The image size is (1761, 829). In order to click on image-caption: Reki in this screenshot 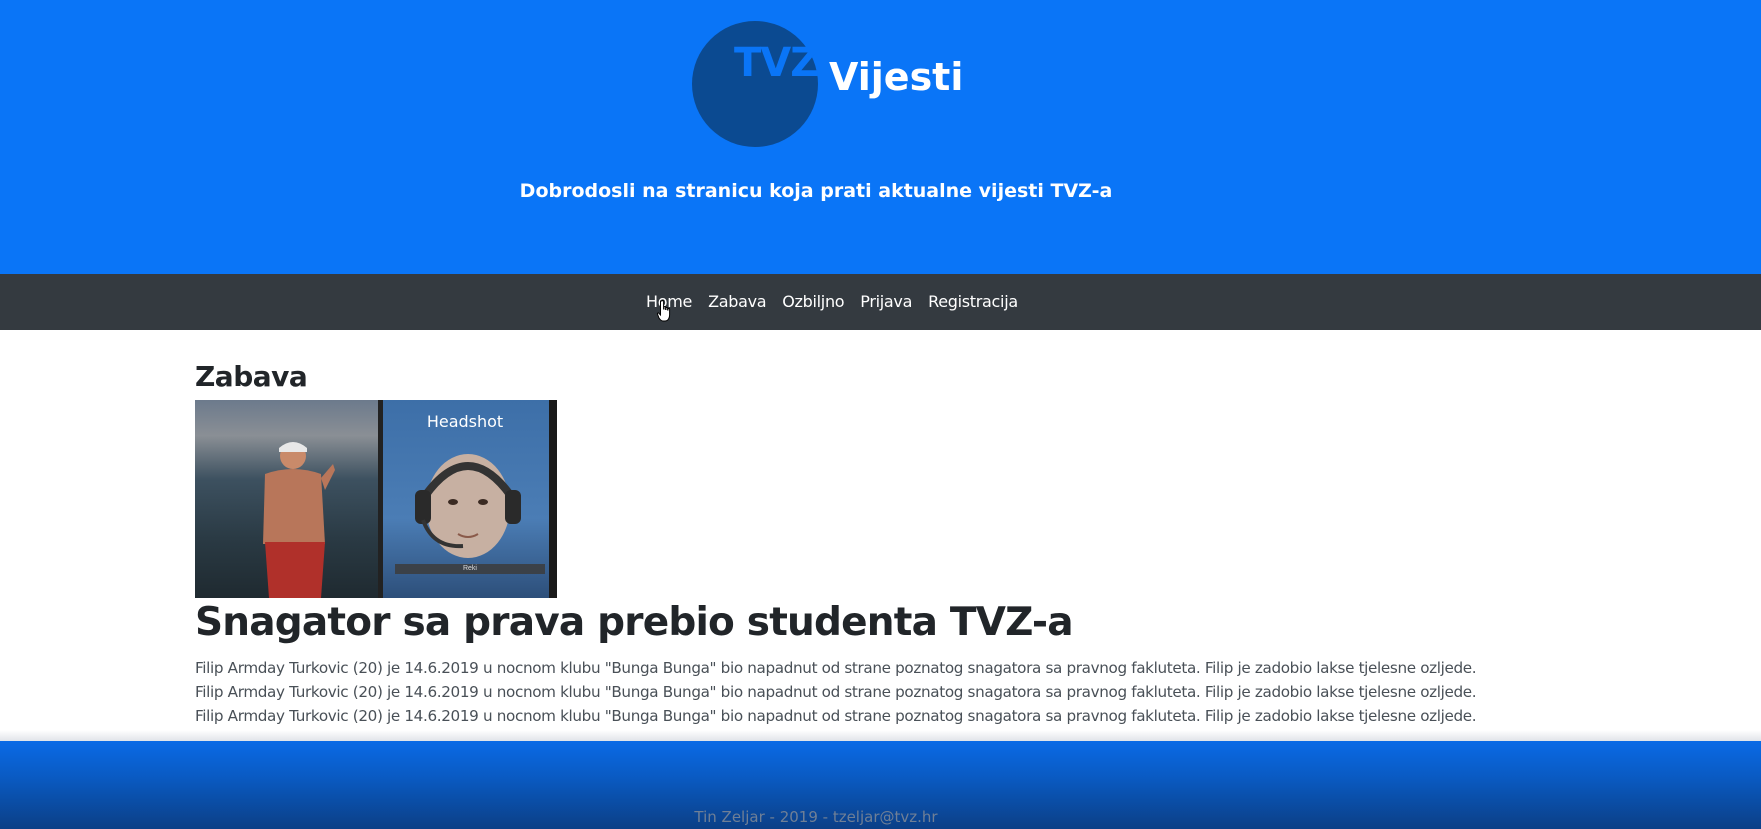, I will do `click(470, 569)`.